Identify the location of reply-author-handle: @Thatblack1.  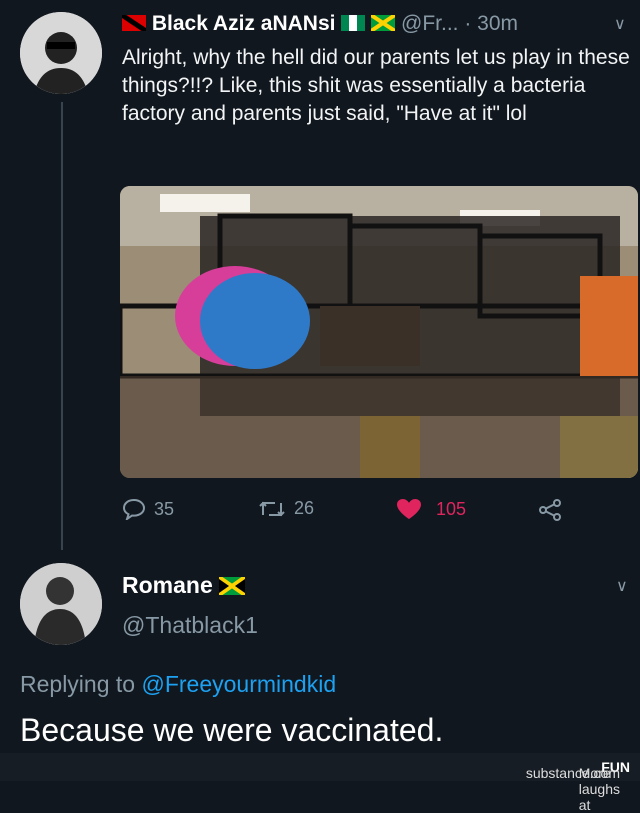
(190, 625).